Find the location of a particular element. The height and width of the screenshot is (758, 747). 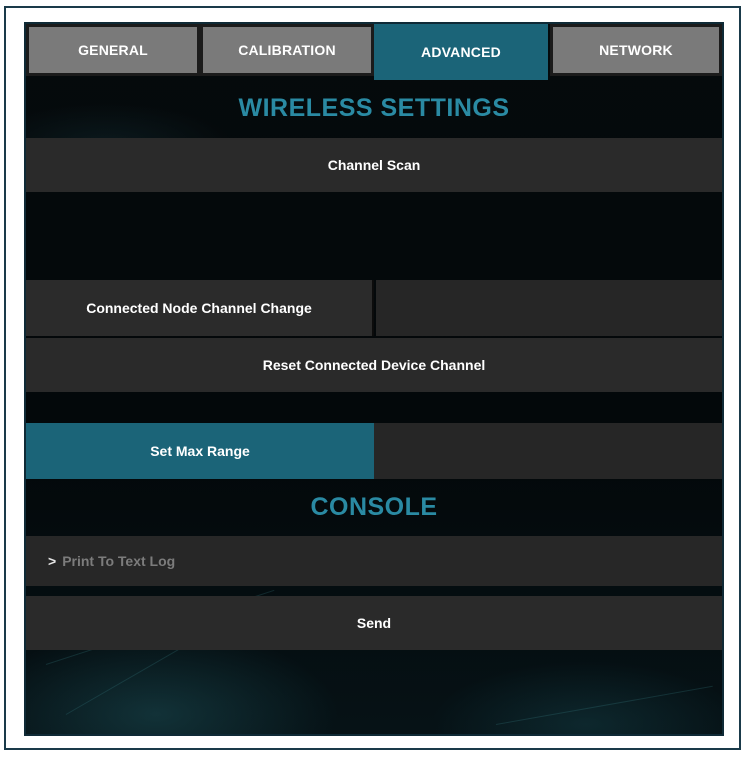

reset-channel-label: Reset Connected Device Channel is located at coordinates (374, 365).